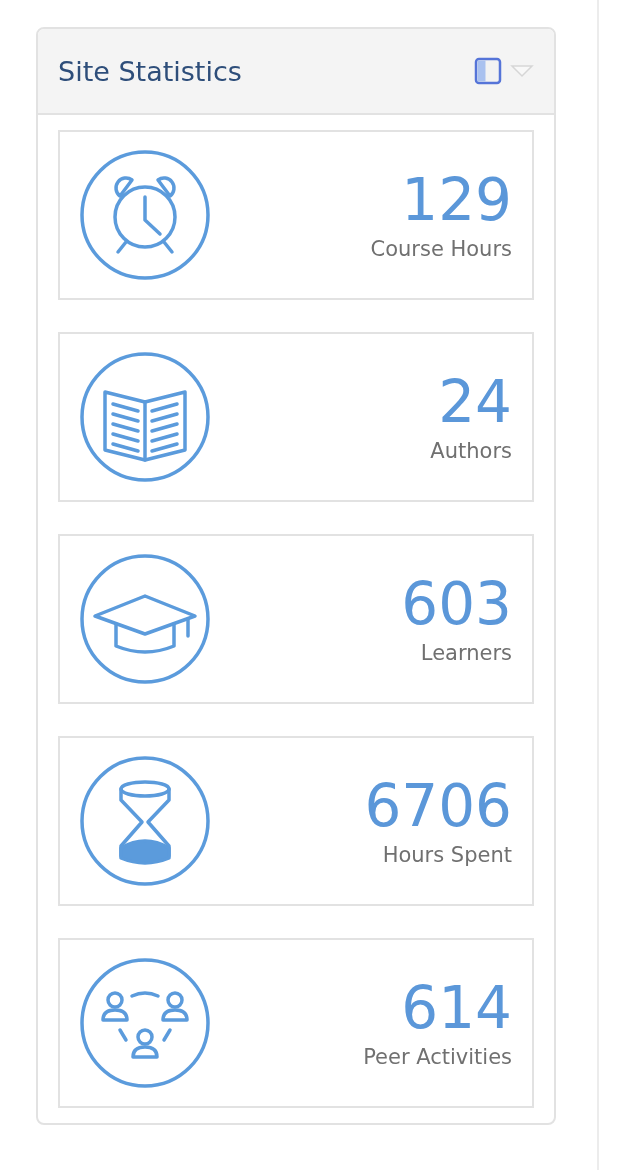 This screenshot has height=1170, width=621. Describe the element at coordinates (438, 807) in the screenshot. I see `stat-value: 6706` at that location.